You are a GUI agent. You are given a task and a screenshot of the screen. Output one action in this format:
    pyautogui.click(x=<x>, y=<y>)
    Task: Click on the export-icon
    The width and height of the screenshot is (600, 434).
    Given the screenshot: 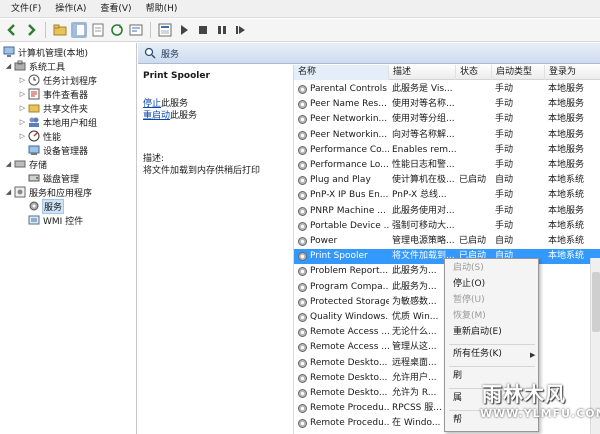 What is the action you would take?
    pyautogui.click(x=117, y=30)
    